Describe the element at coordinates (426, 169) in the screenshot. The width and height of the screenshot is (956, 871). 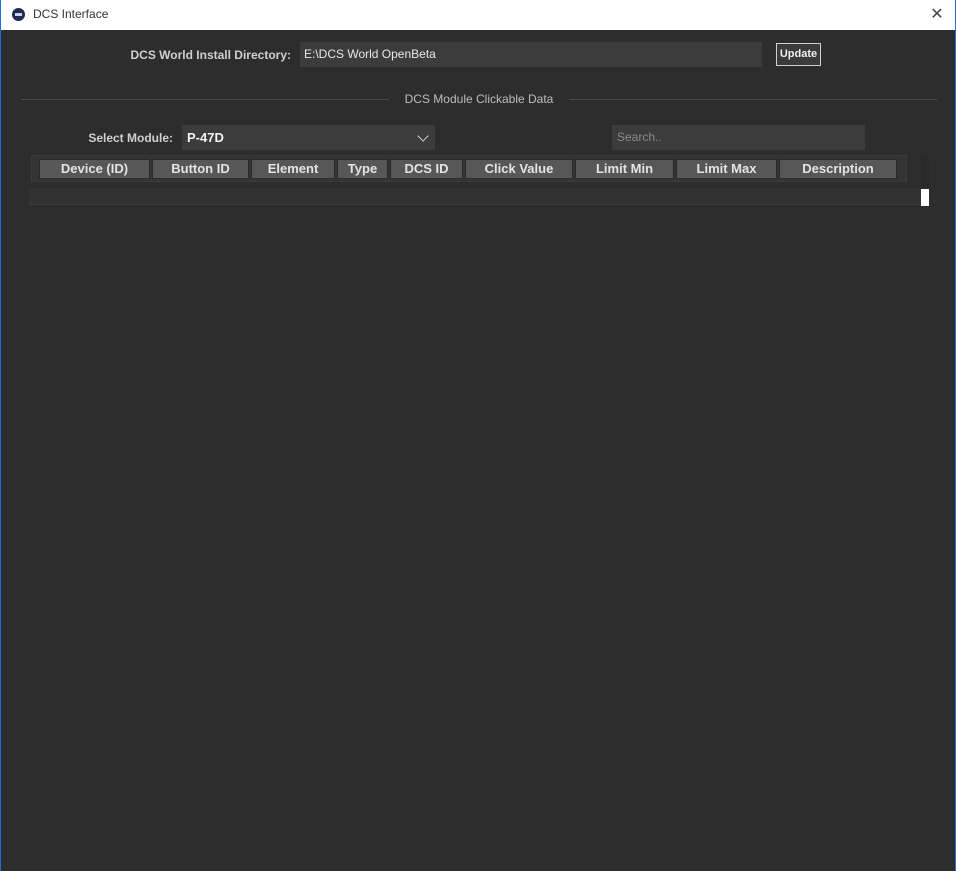
I see `column-header-dcs-id: DCS ID` at that location.